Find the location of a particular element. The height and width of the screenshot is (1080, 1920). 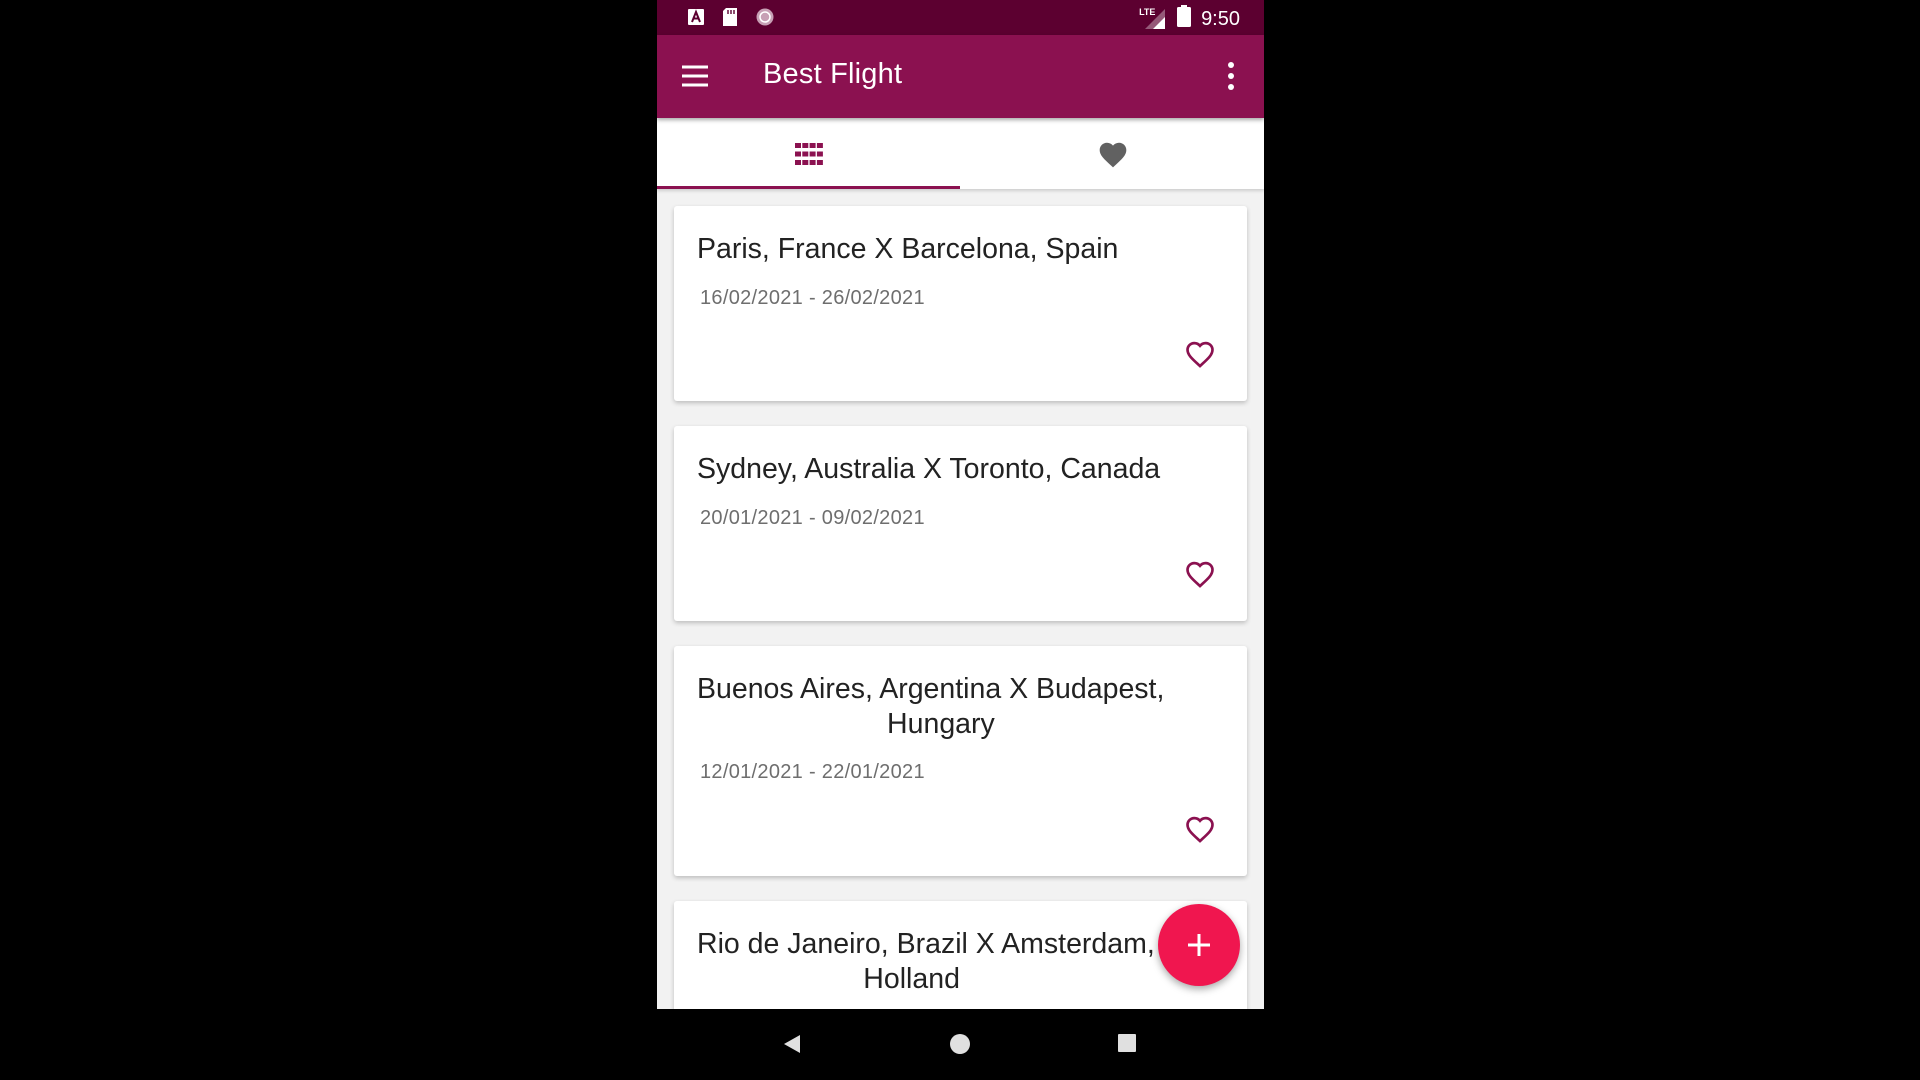

sync-circle-icon is located at coordinates (765, 19).